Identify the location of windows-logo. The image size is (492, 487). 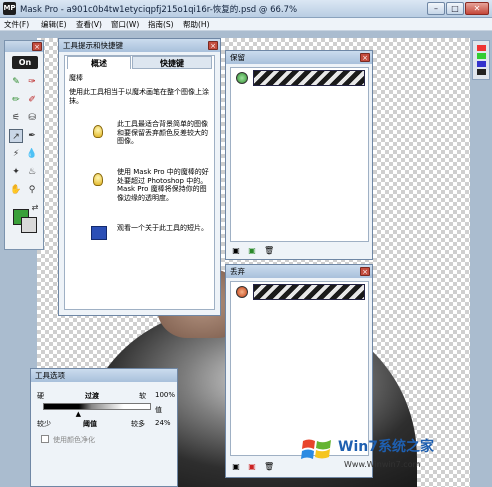
(317, 450).